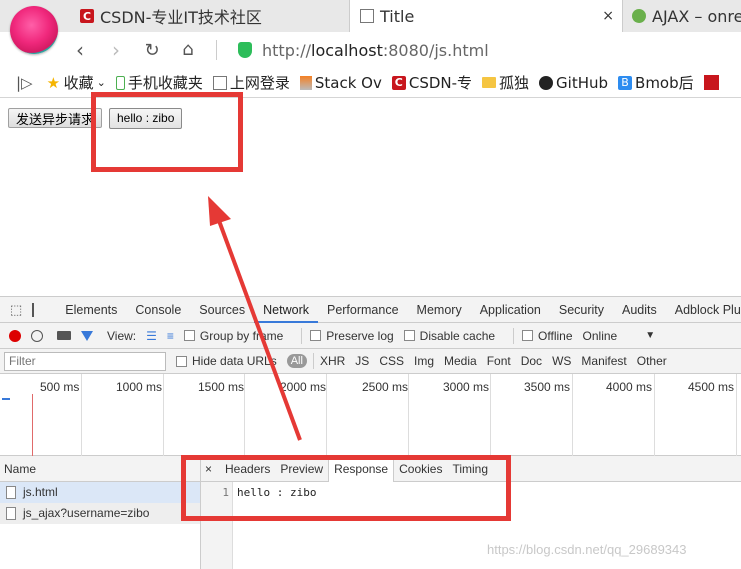 The height and width of the screenshot is (569, 741). Describe the element at coordinates (587, 549) in the screenshot. I see `watermark: https://blog.csdn.net/qq_29689343` at that location.